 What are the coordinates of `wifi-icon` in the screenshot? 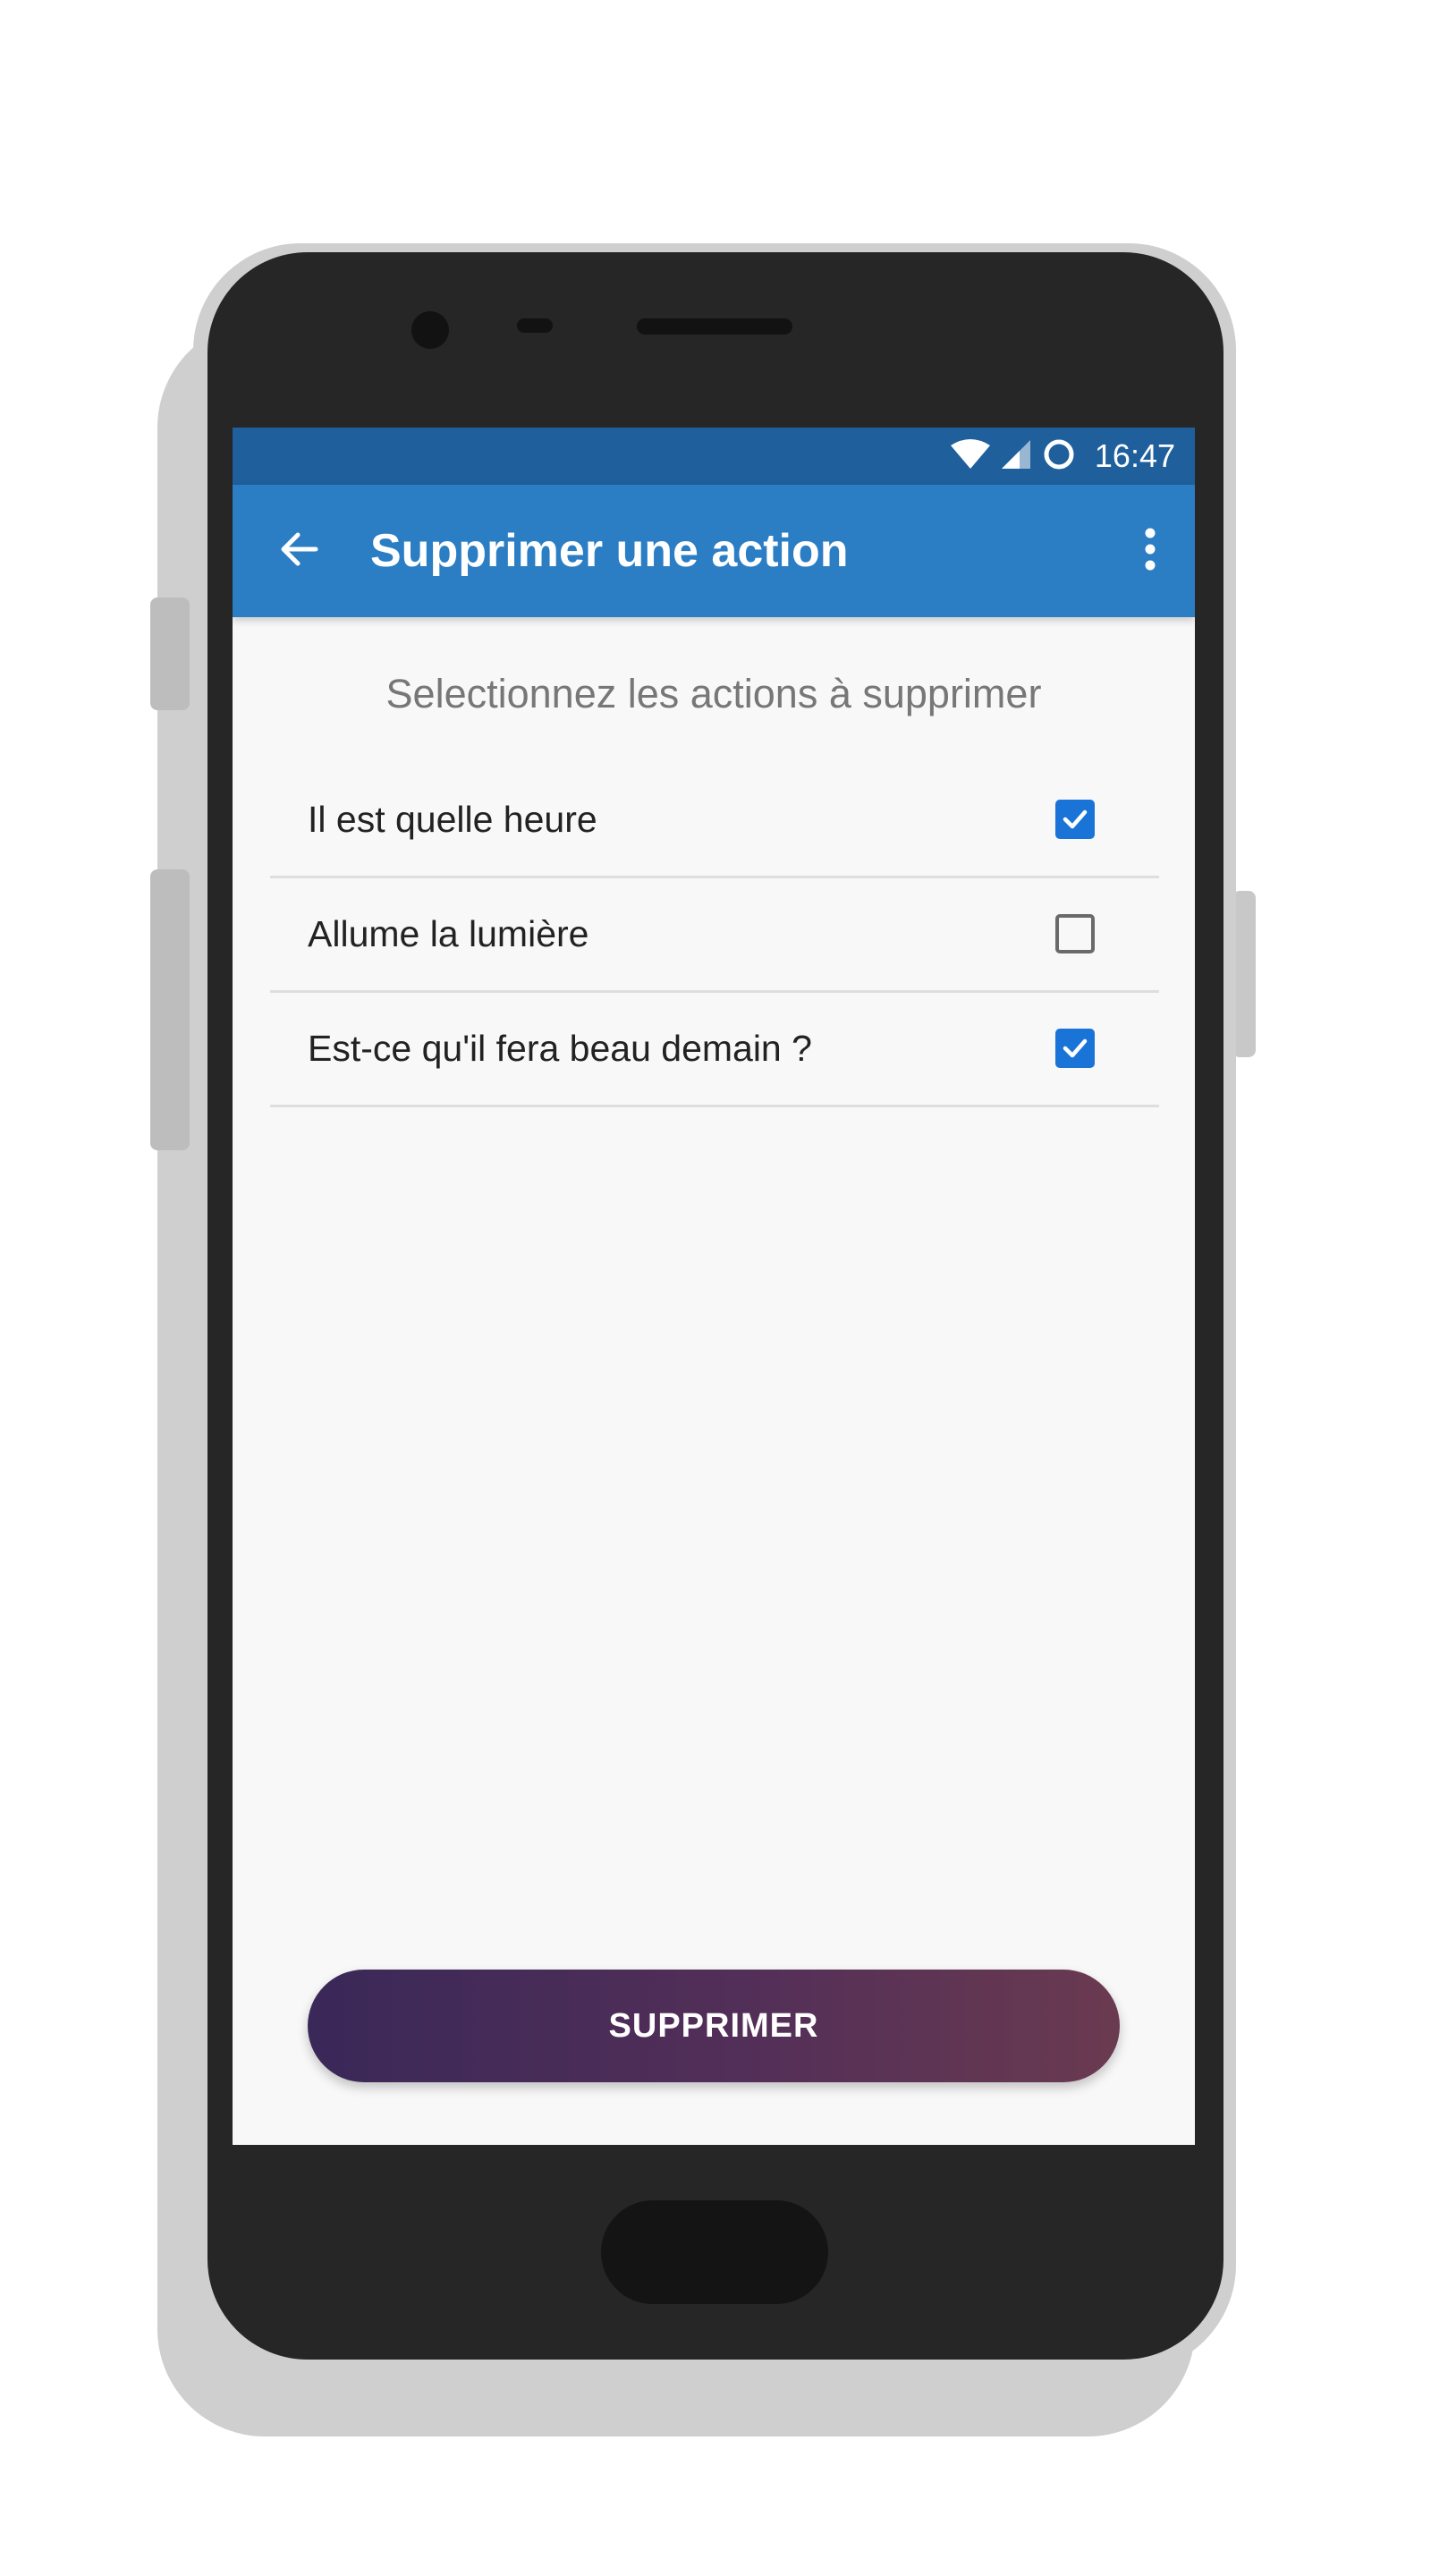 It's located at (971, 456).